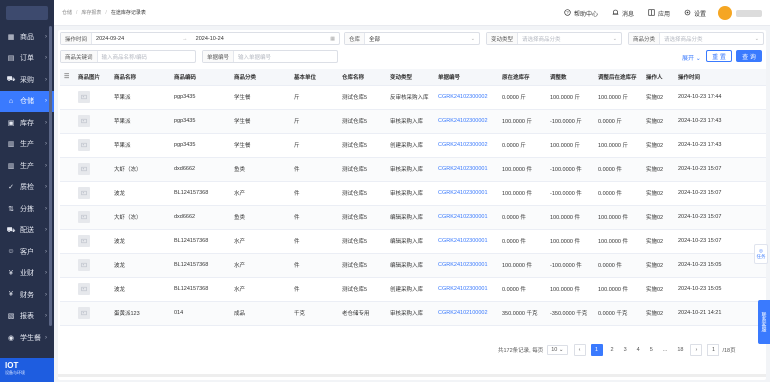  Describe the element at coordinates (11, 230) in the screenshot. I see `truck-icon: ⛟` at that location.